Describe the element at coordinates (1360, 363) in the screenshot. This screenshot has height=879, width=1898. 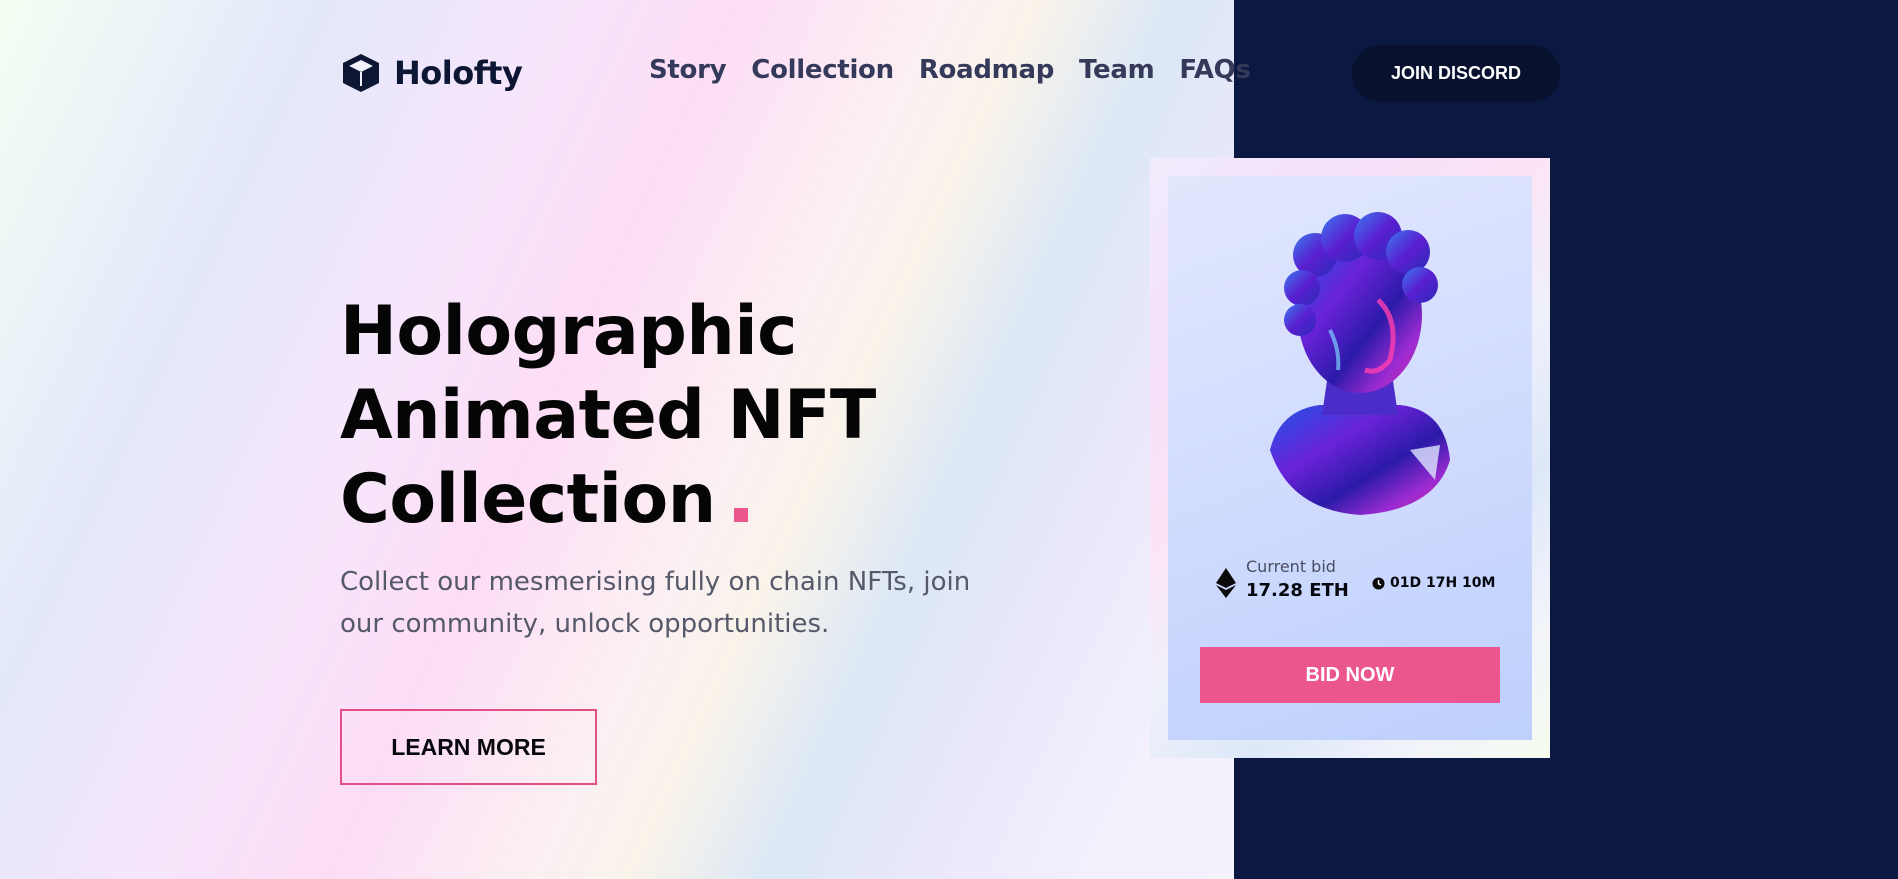
I see `holographic-bust-image` at that location.